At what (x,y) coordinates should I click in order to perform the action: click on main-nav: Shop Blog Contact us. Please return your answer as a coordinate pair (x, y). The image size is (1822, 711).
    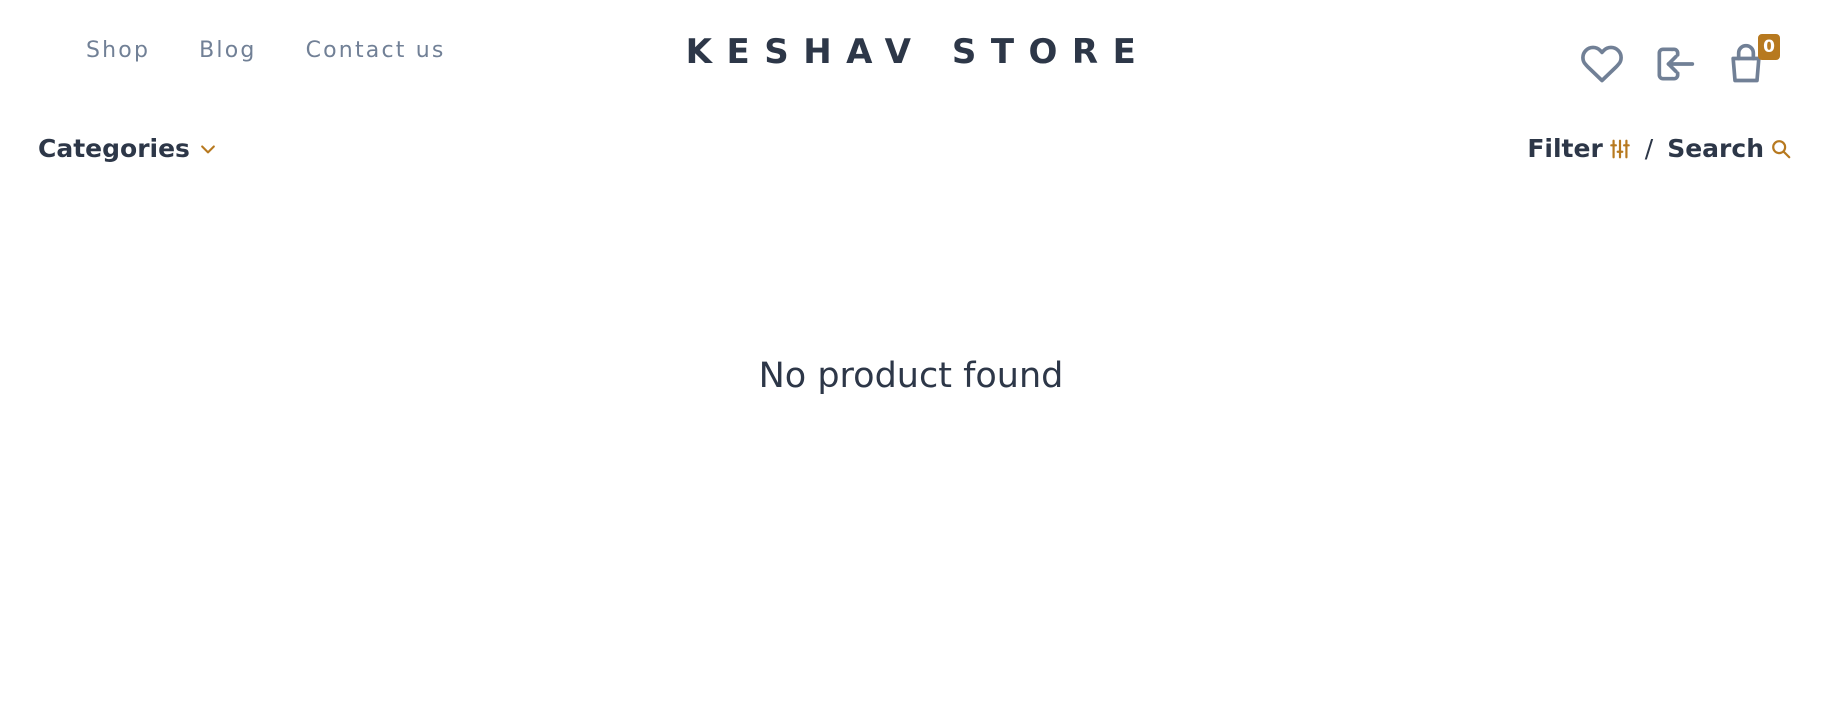
    Looking at the image, I should click on (266, 50).